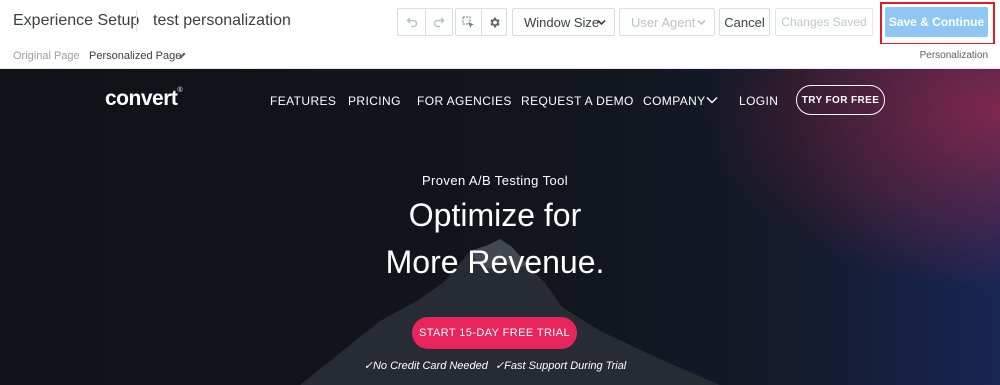  What do you see at coordinates (495, 215) in the screenshot?
I see `hero-headline-line1: Optimize for` at bounding box center [495, 215].